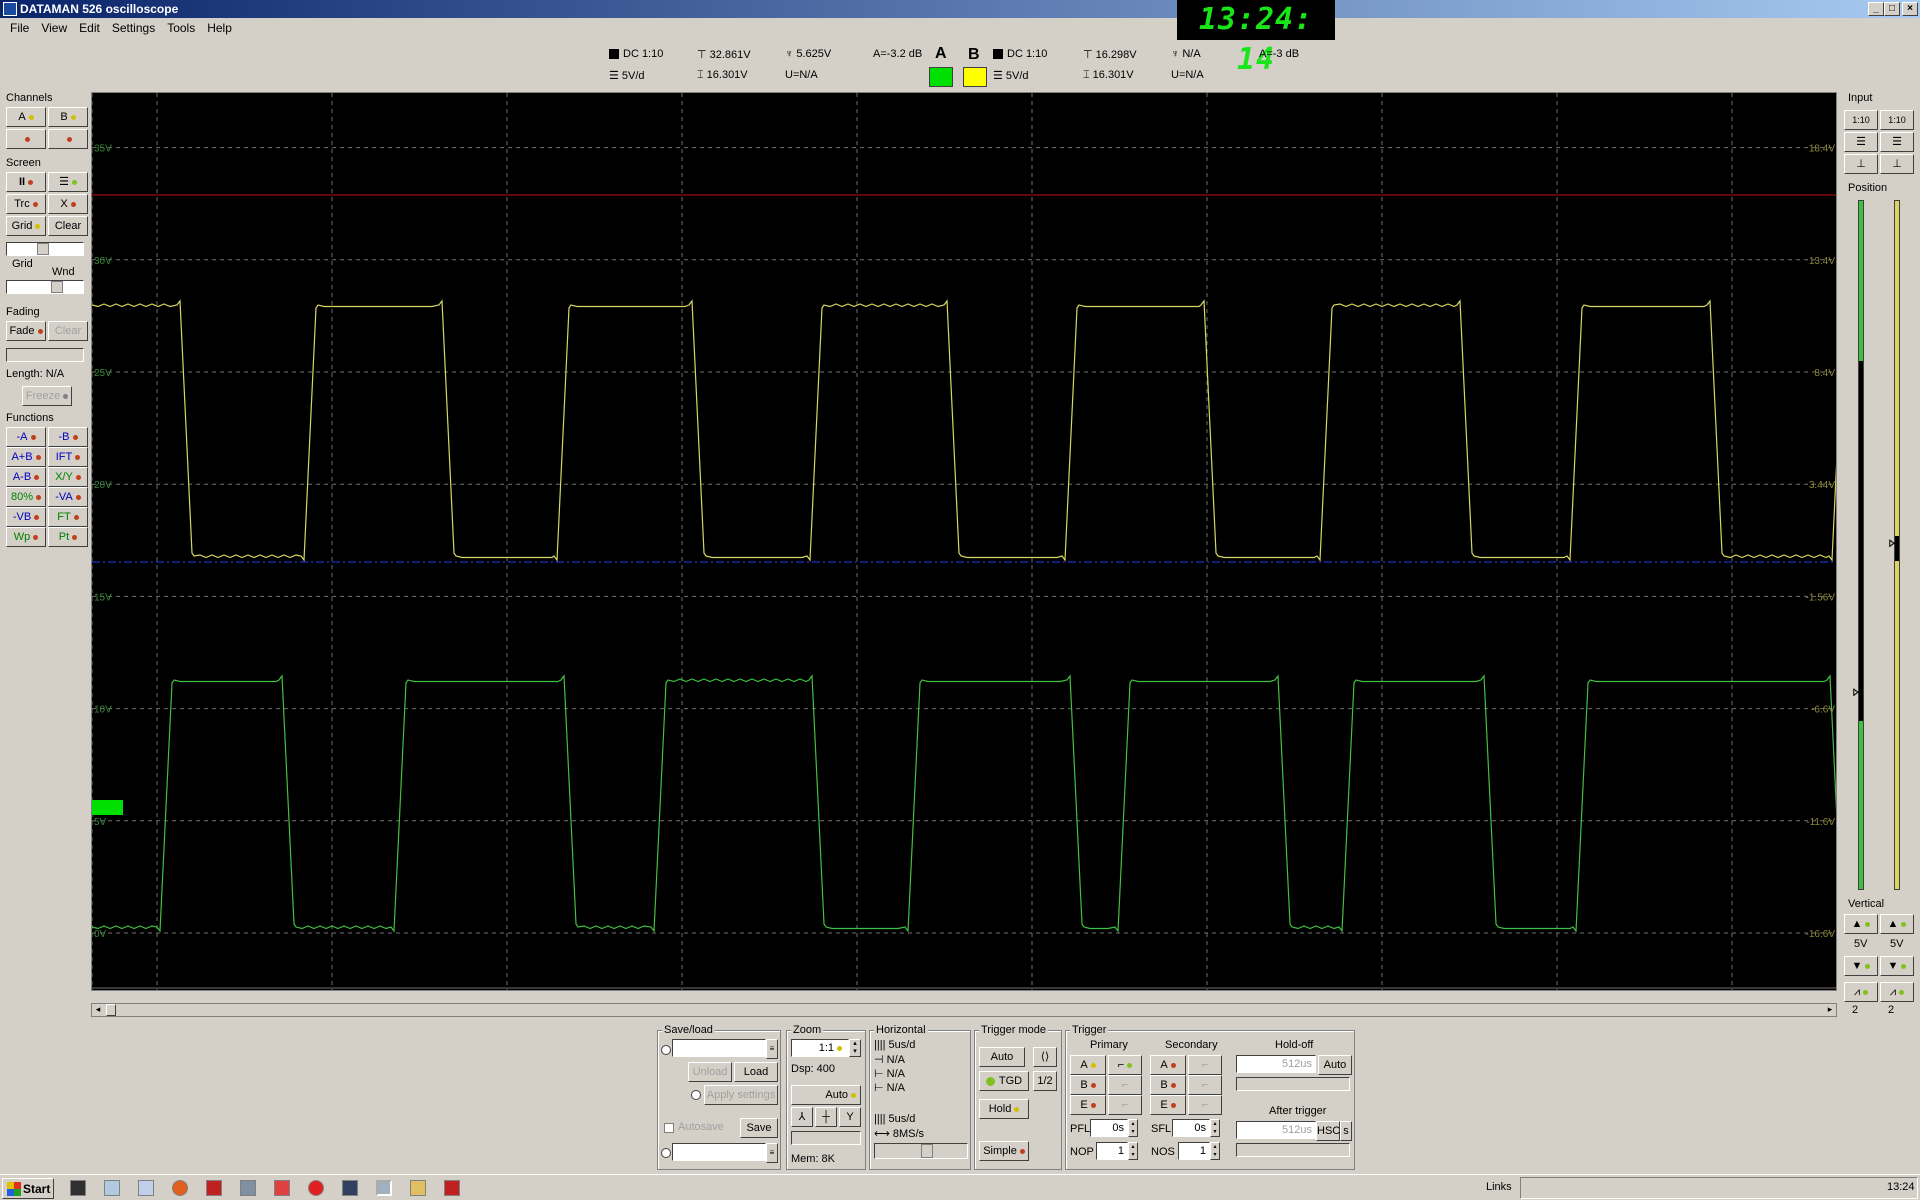 The width and height of the screenshot is (1920, 1200). I want to click on fn-minus-va-button: -VA, so click(68, 497).